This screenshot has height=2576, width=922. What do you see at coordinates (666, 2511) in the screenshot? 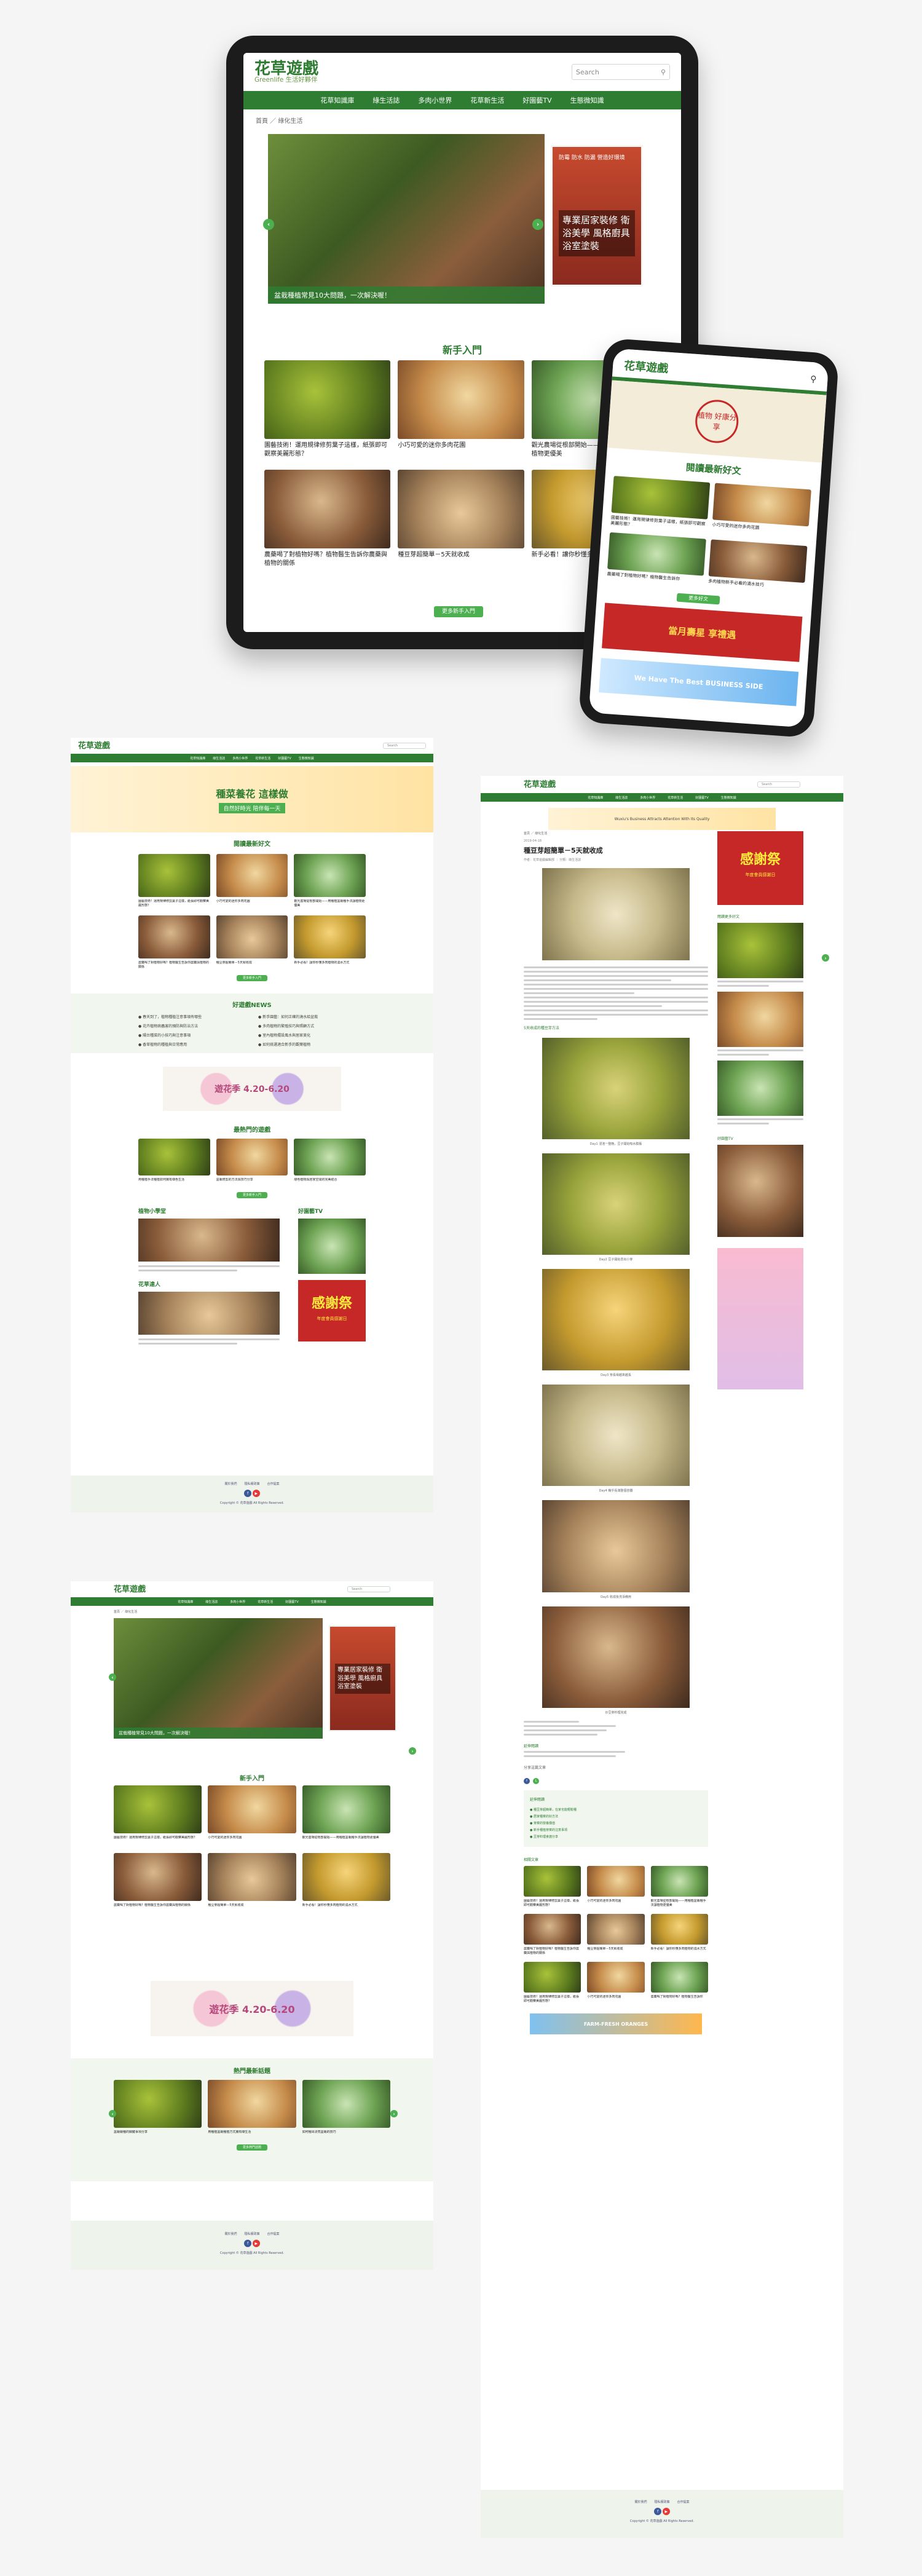
I see `article-youtube-icon: ▶` at bounding box center [666, 2511].